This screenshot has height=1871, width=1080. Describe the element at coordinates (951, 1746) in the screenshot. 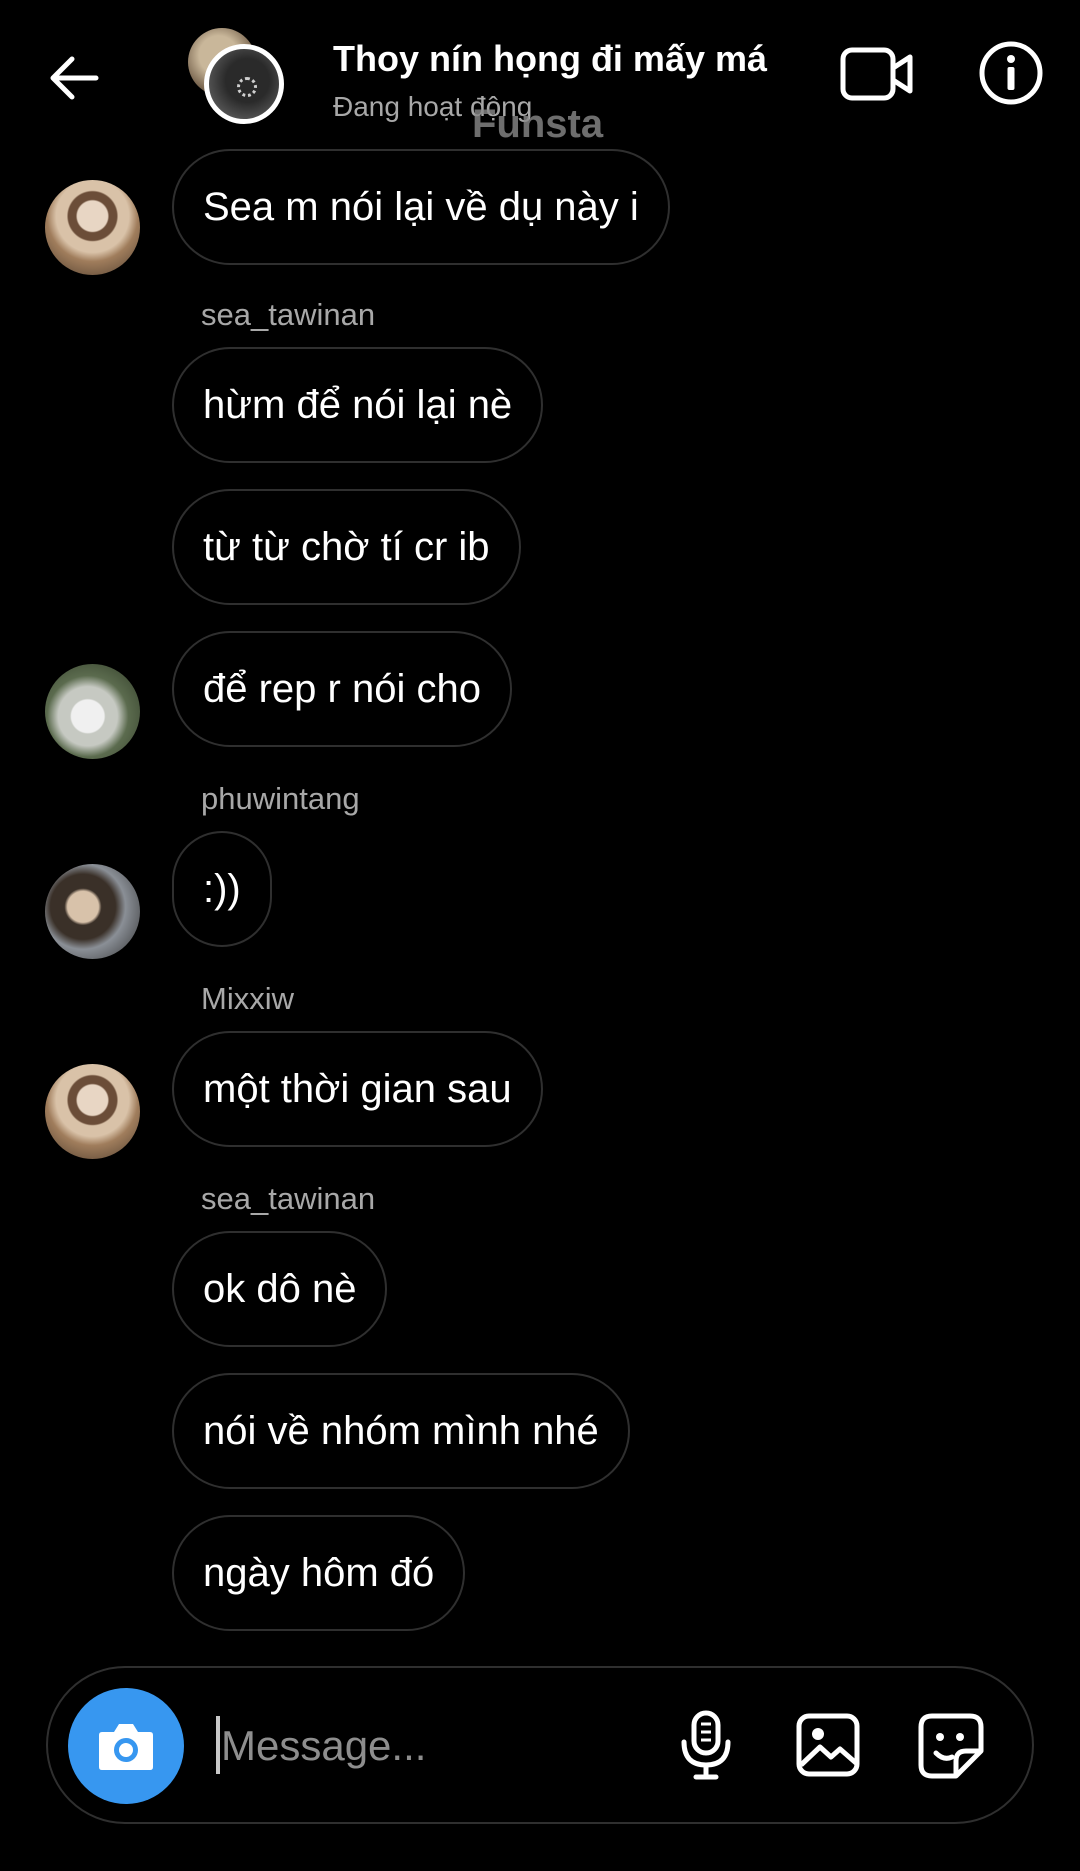

I see `sticker-icon` at that location.